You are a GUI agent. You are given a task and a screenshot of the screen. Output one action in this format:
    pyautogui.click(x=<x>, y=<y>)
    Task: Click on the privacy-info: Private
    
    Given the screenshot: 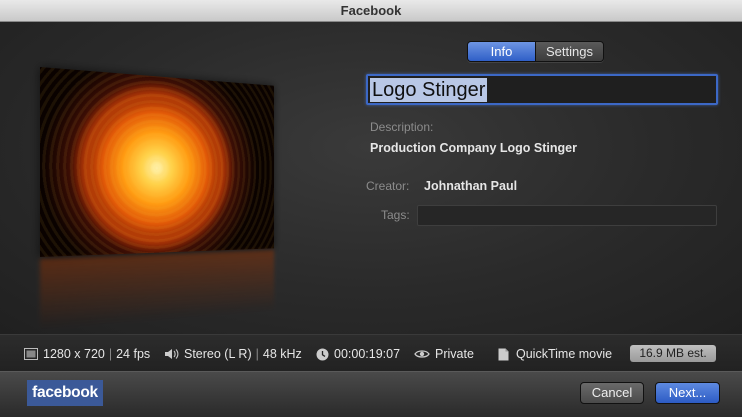 What is the action you would take?
    pyautogui.click(x=444, y=354)
    